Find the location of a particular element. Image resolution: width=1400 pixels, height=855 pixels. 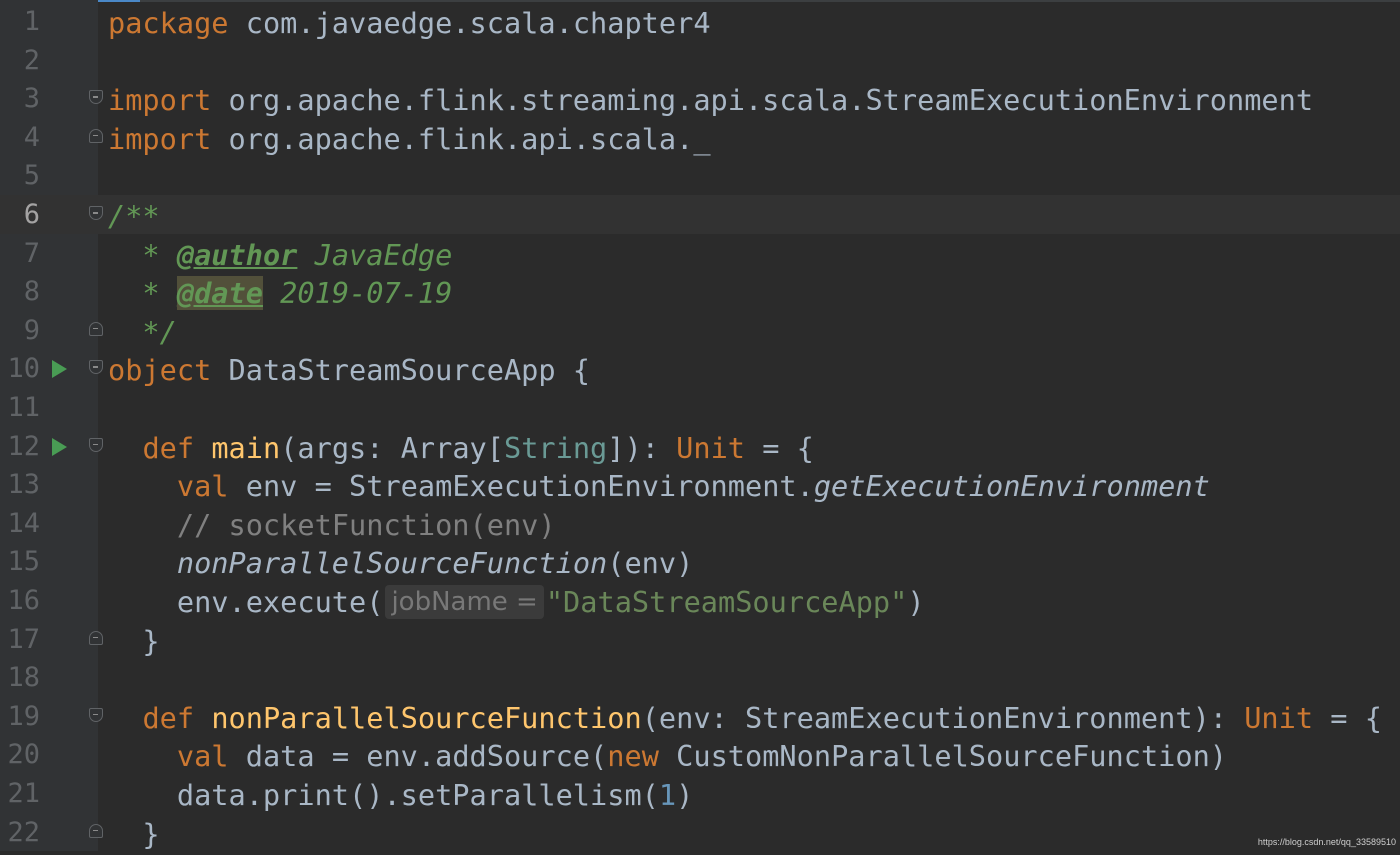

code-line: 17 } is located at coordinates (700, 639).